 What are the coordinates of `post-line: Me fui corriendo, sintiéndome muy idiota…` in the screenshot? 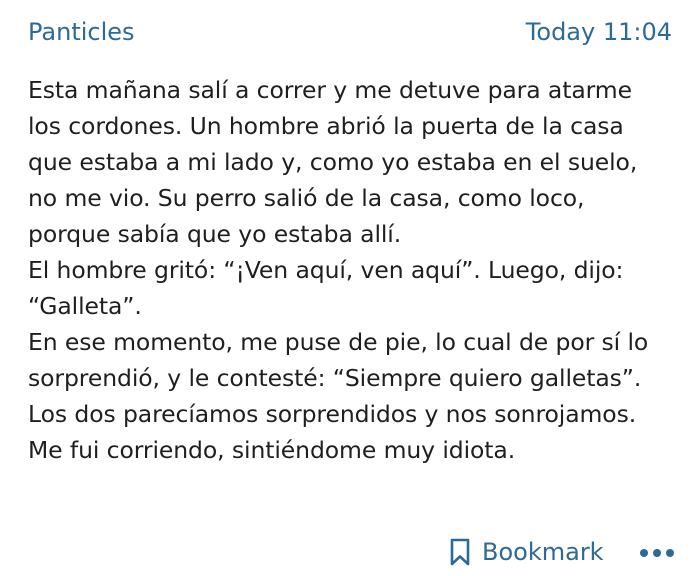 It's located at (272, 450).